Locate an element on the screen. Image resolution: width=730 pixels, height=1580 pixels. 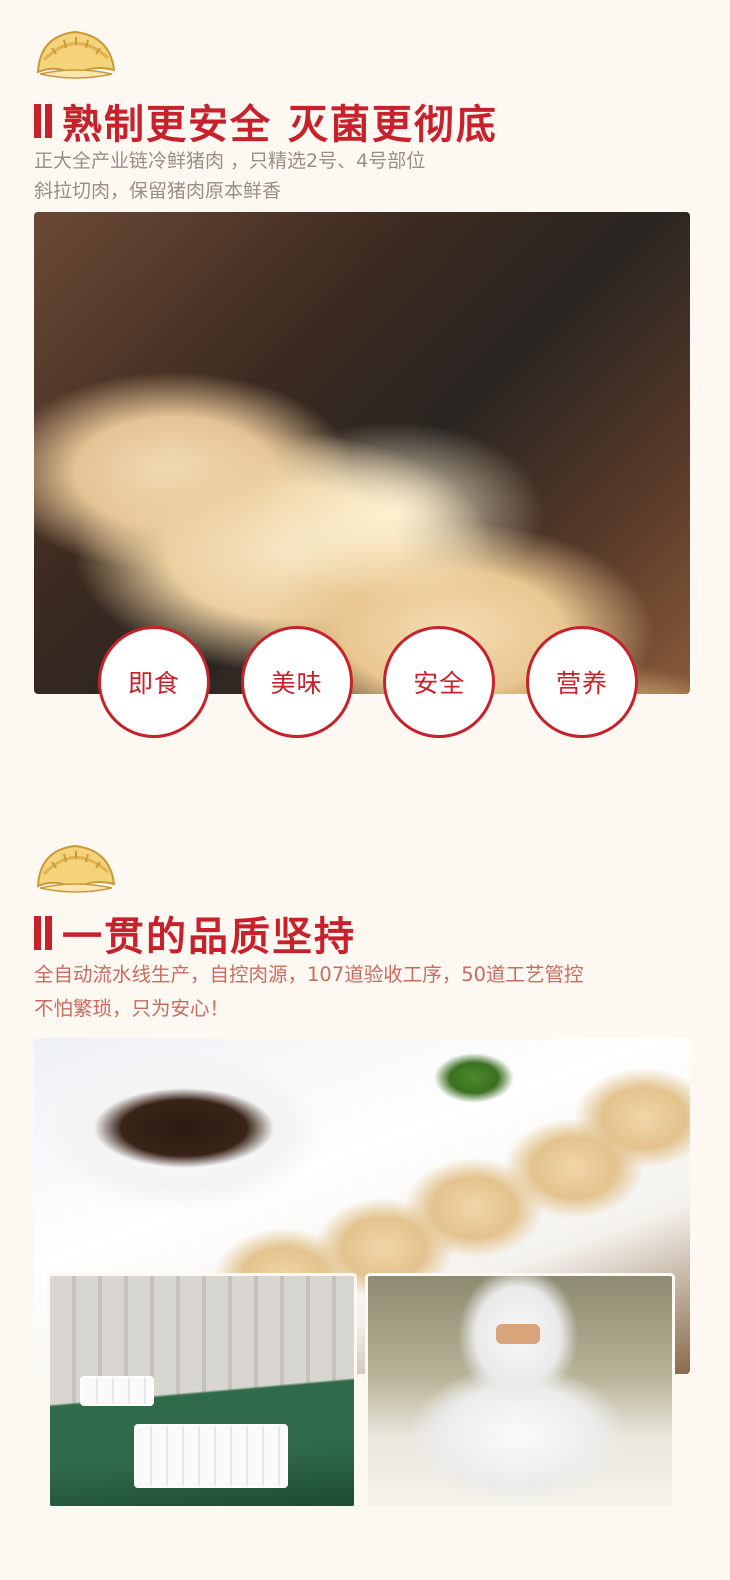
feature-badges: 即食 美味 安全 营养 is located at coordinates (368, 684).